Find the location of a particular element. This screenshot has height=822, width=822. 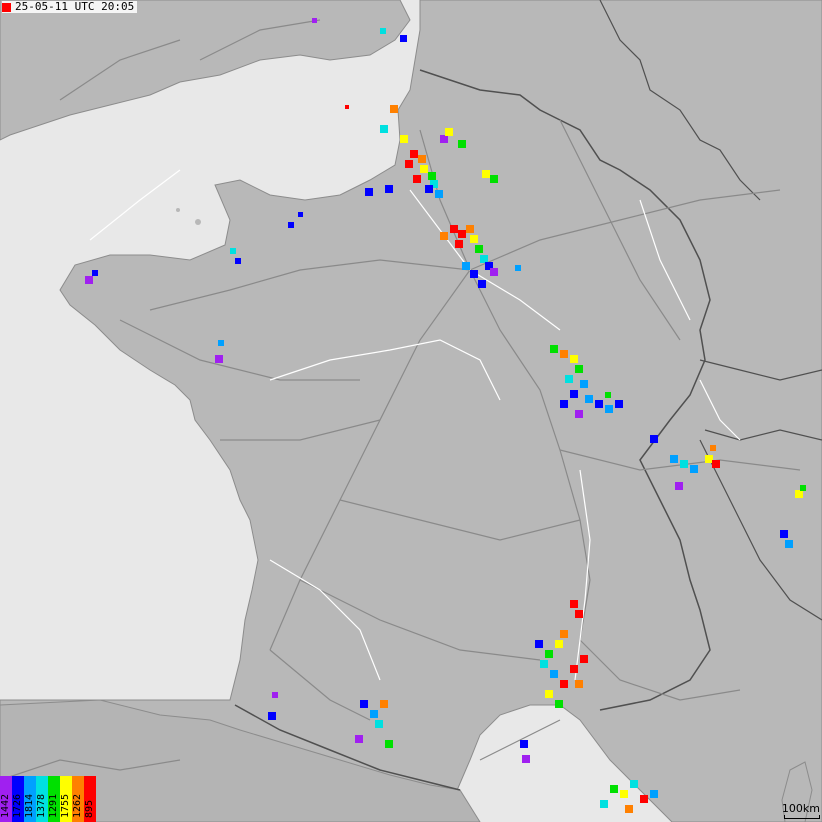

legend-item-label: 1814 is located at coordinates (29, 805).